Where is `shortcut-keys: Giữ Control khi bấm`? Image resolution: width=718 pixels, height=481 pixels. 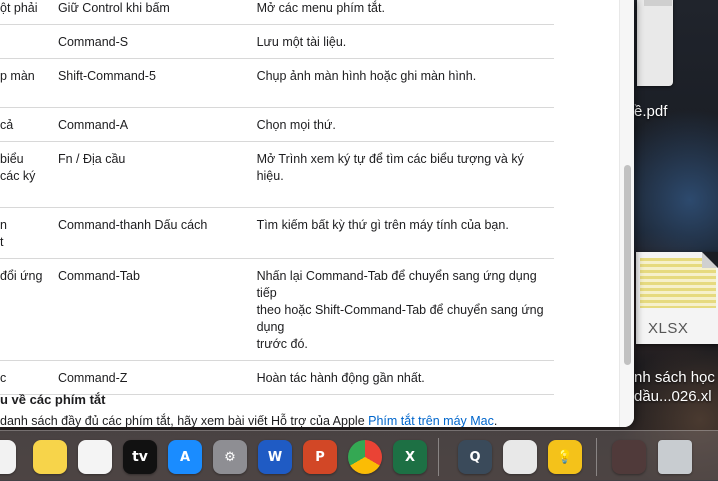 shortcut-keys: Giữ Control khi bấm is located at coordinates (113, 8).